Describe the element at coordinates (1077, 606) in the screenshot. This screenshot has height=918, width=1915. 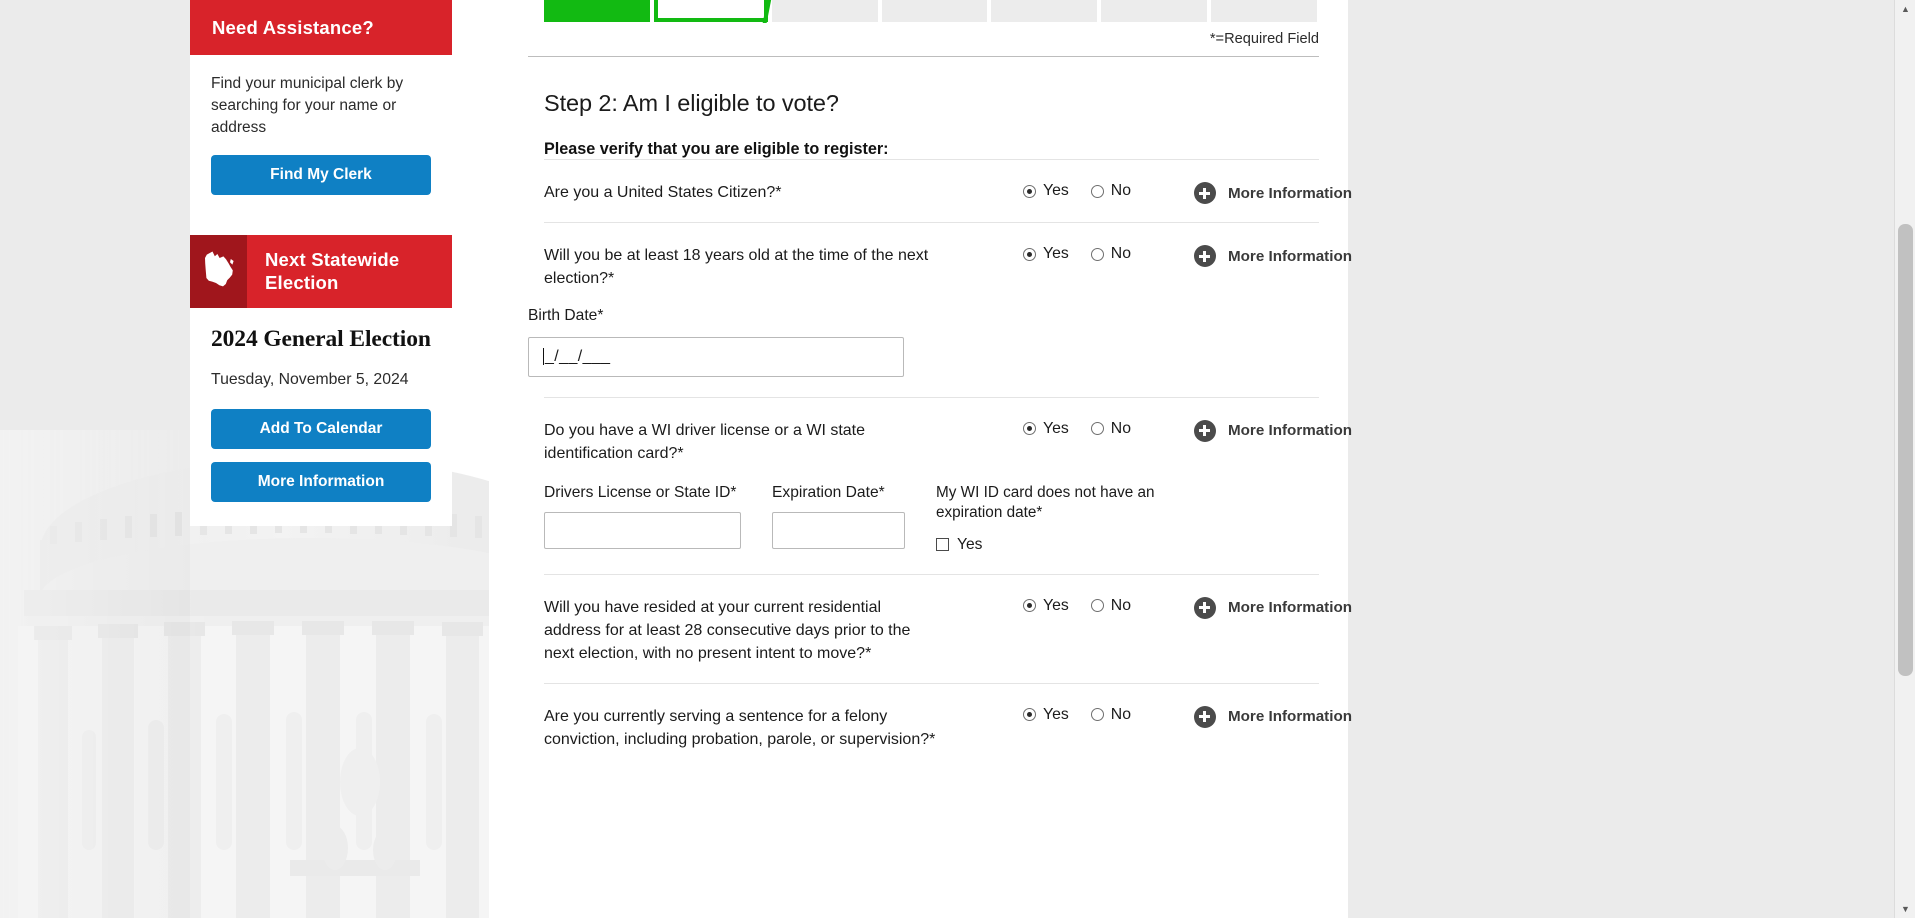
I see `radio-group-residency: Yes No` at that location.